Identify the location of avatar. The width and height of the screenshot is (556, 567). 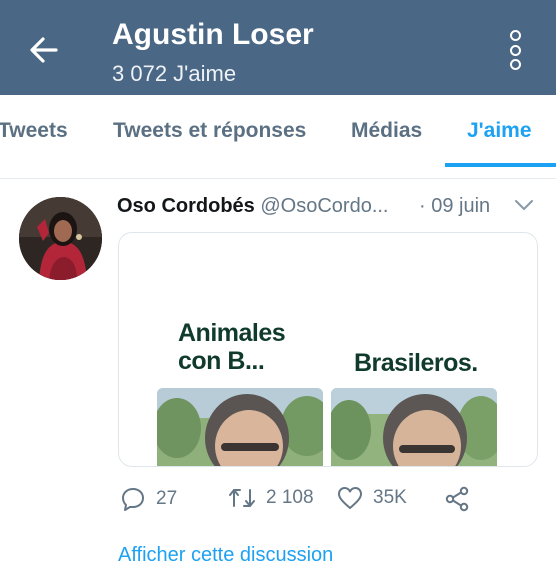
(60, 238).